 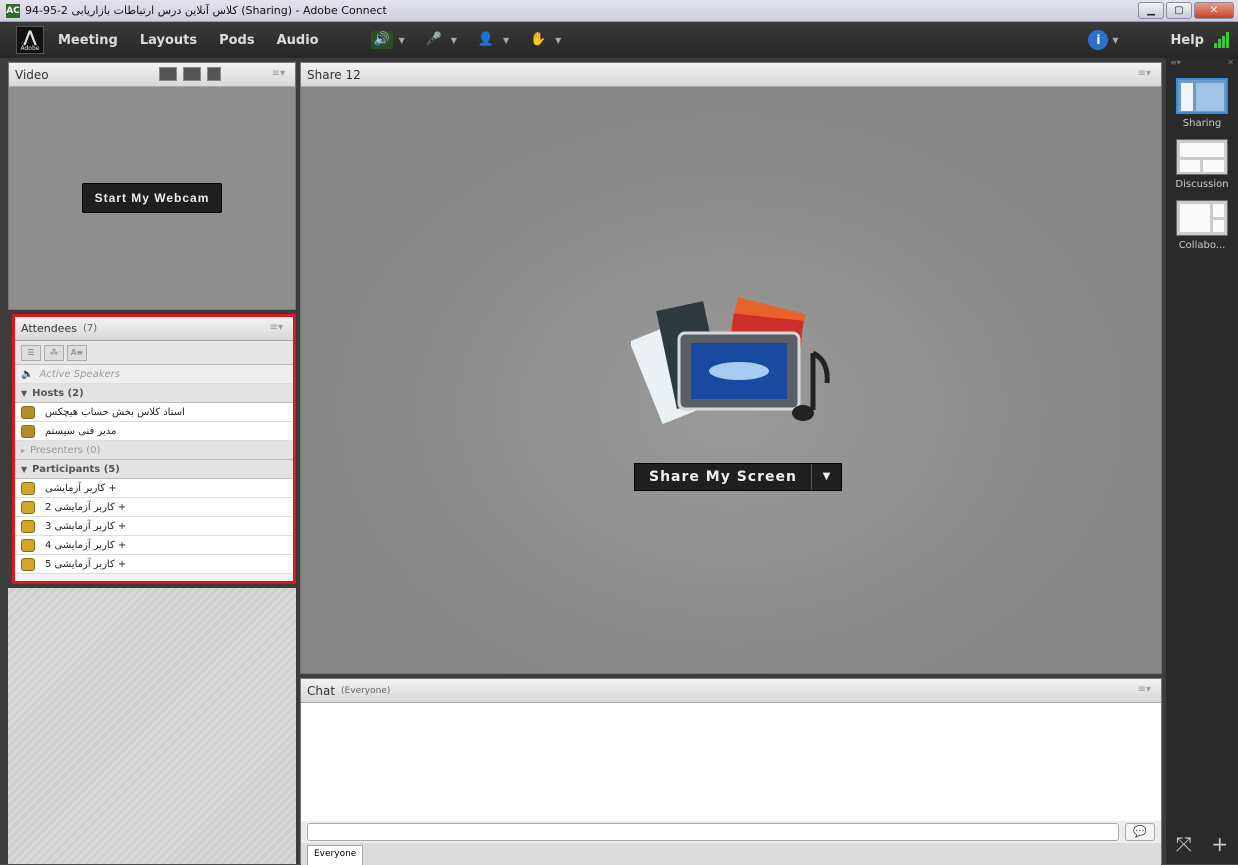 What do you see at coordinates (28, 412) in the screenshot?
I see `host-user-icon` at bounding box center [28, 412].